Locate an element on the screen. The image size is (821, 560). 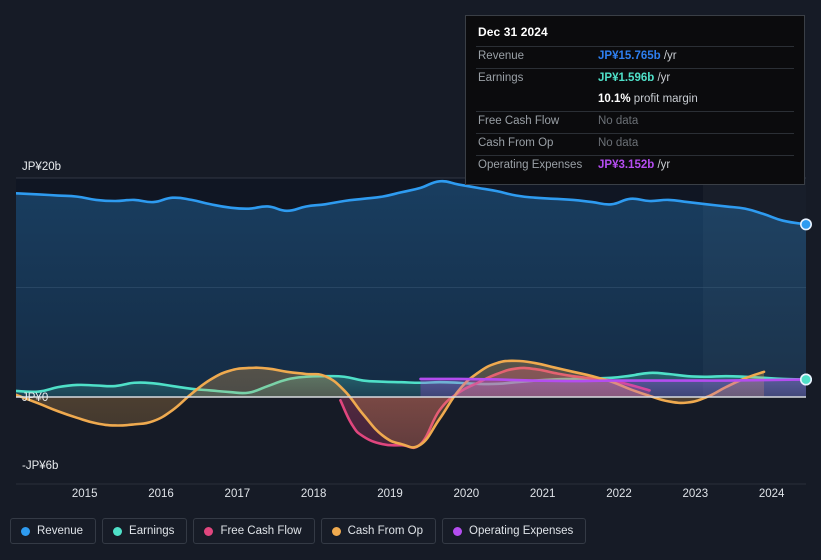
legend-item-label: Earnings is located at coordinates (152, 531).